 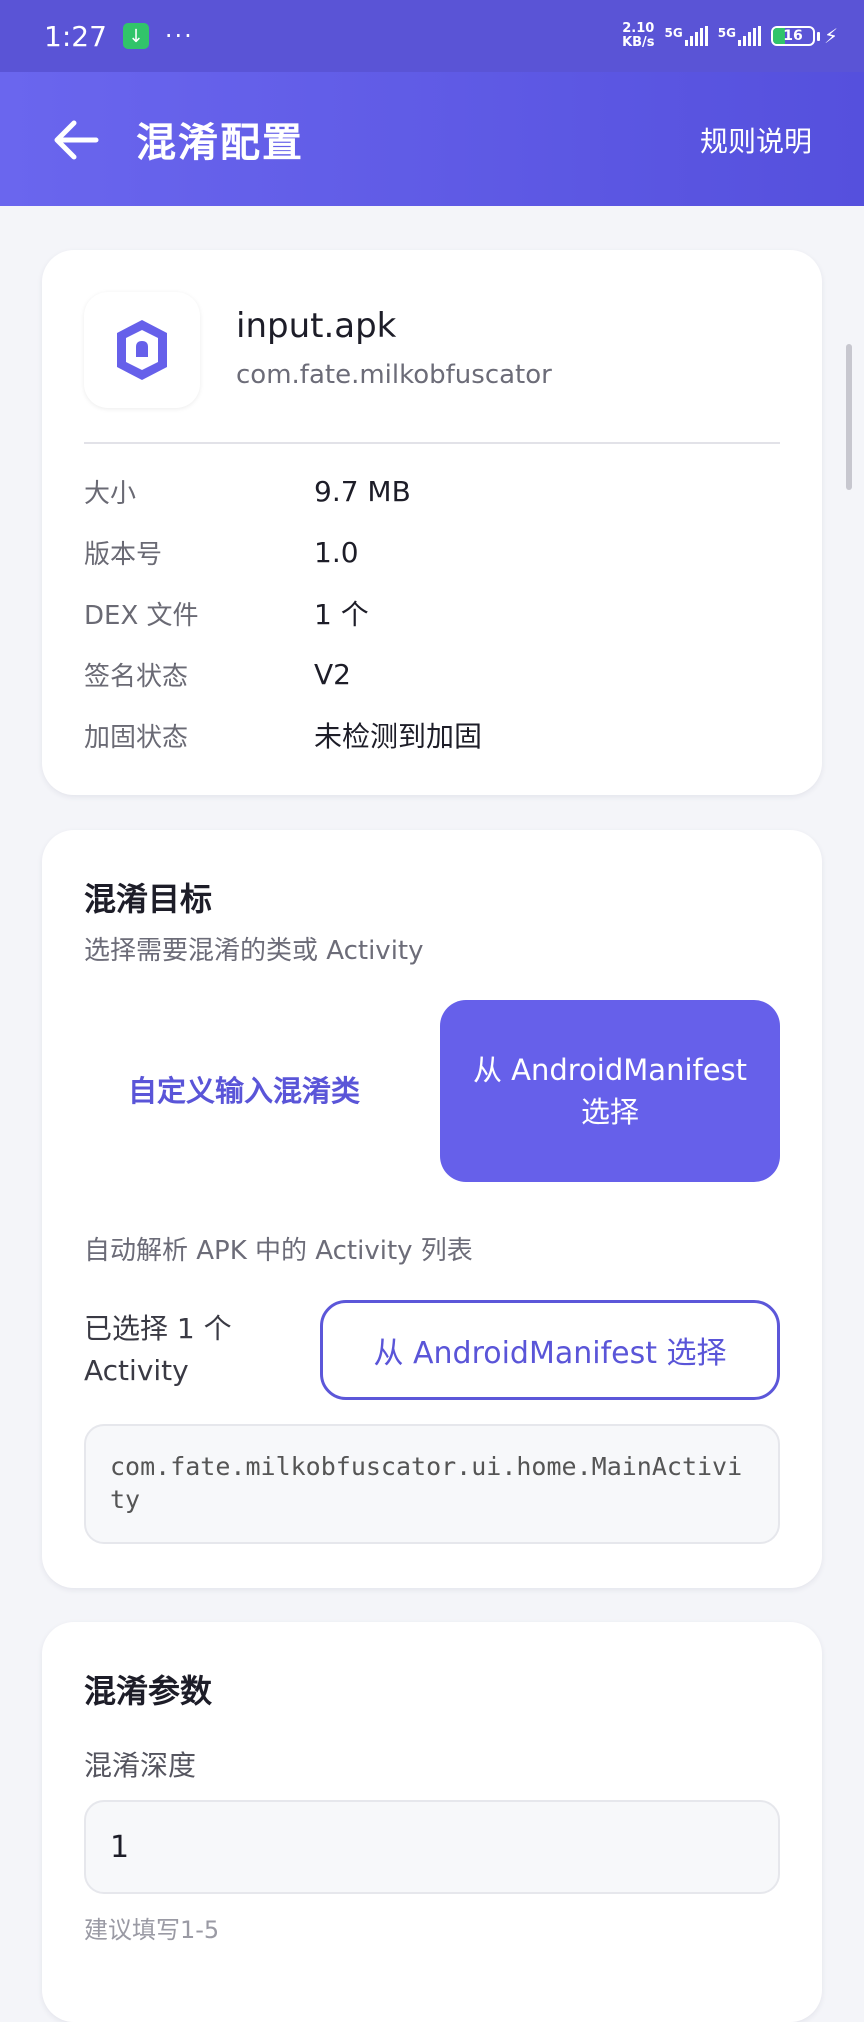 What do you see at coordinates (638, 35) in the screenshot?
I see `network-speed: 2.10 KB/s` at bounding box center [638, 35].